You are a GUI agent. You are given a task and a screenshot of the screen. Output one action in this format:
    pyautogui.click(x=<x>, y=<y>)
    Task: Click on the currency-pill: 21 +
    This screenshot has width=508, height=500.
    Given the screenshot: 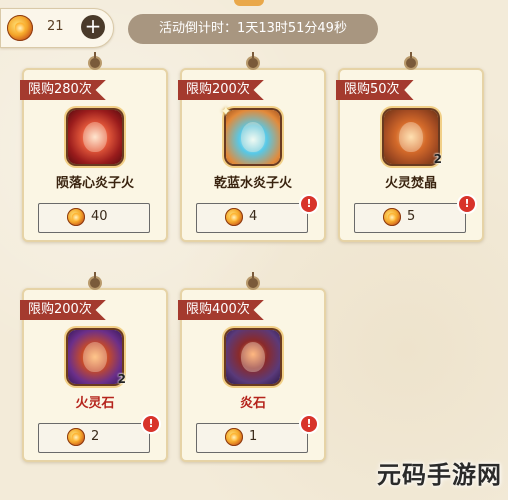 What is the action you would take?
    pyautogui.click(x=57, y=28)
    